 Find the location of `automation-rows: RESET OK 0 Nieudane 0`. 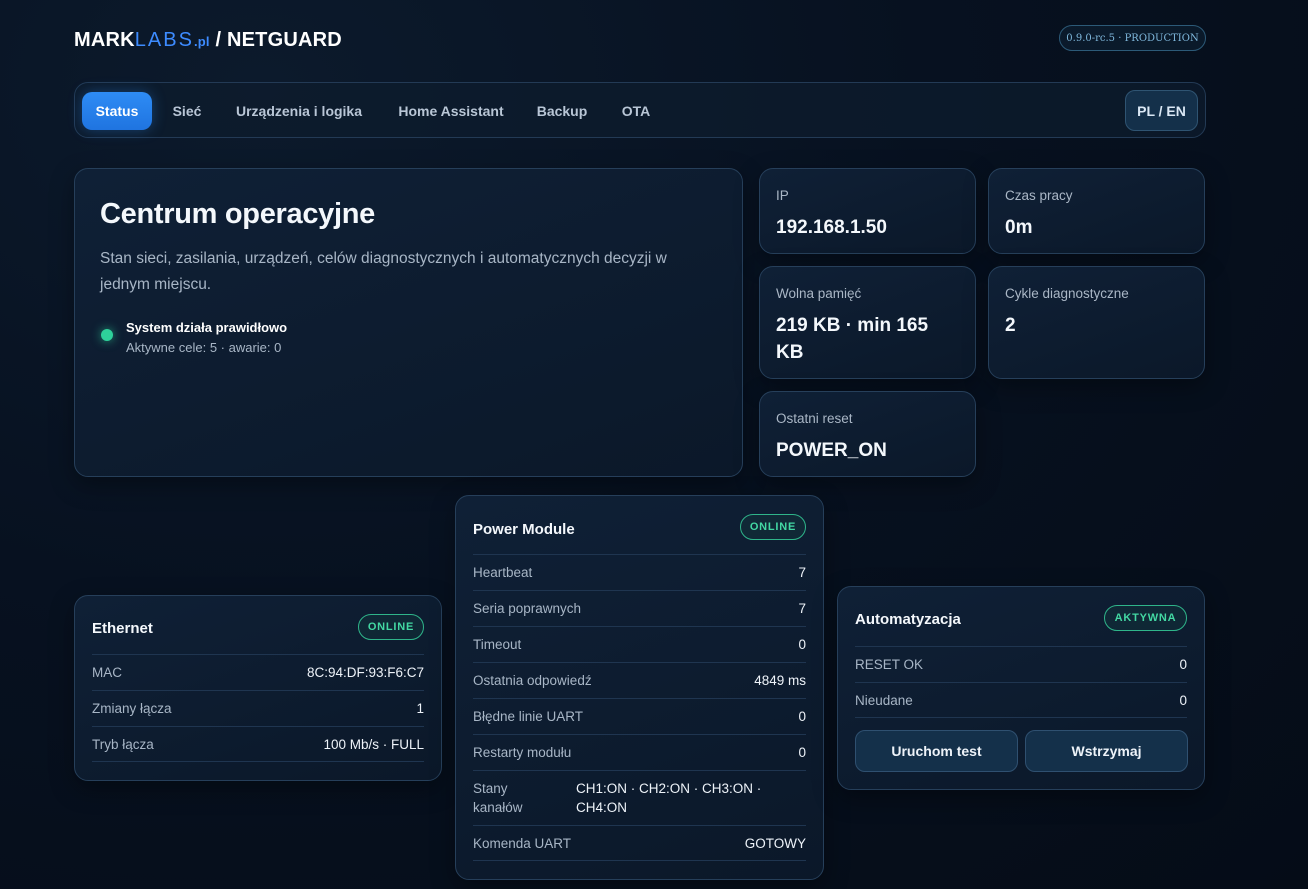

automation-rows: RESET OK 0 Nieudane 0 is located at coordinates (1021, 682).